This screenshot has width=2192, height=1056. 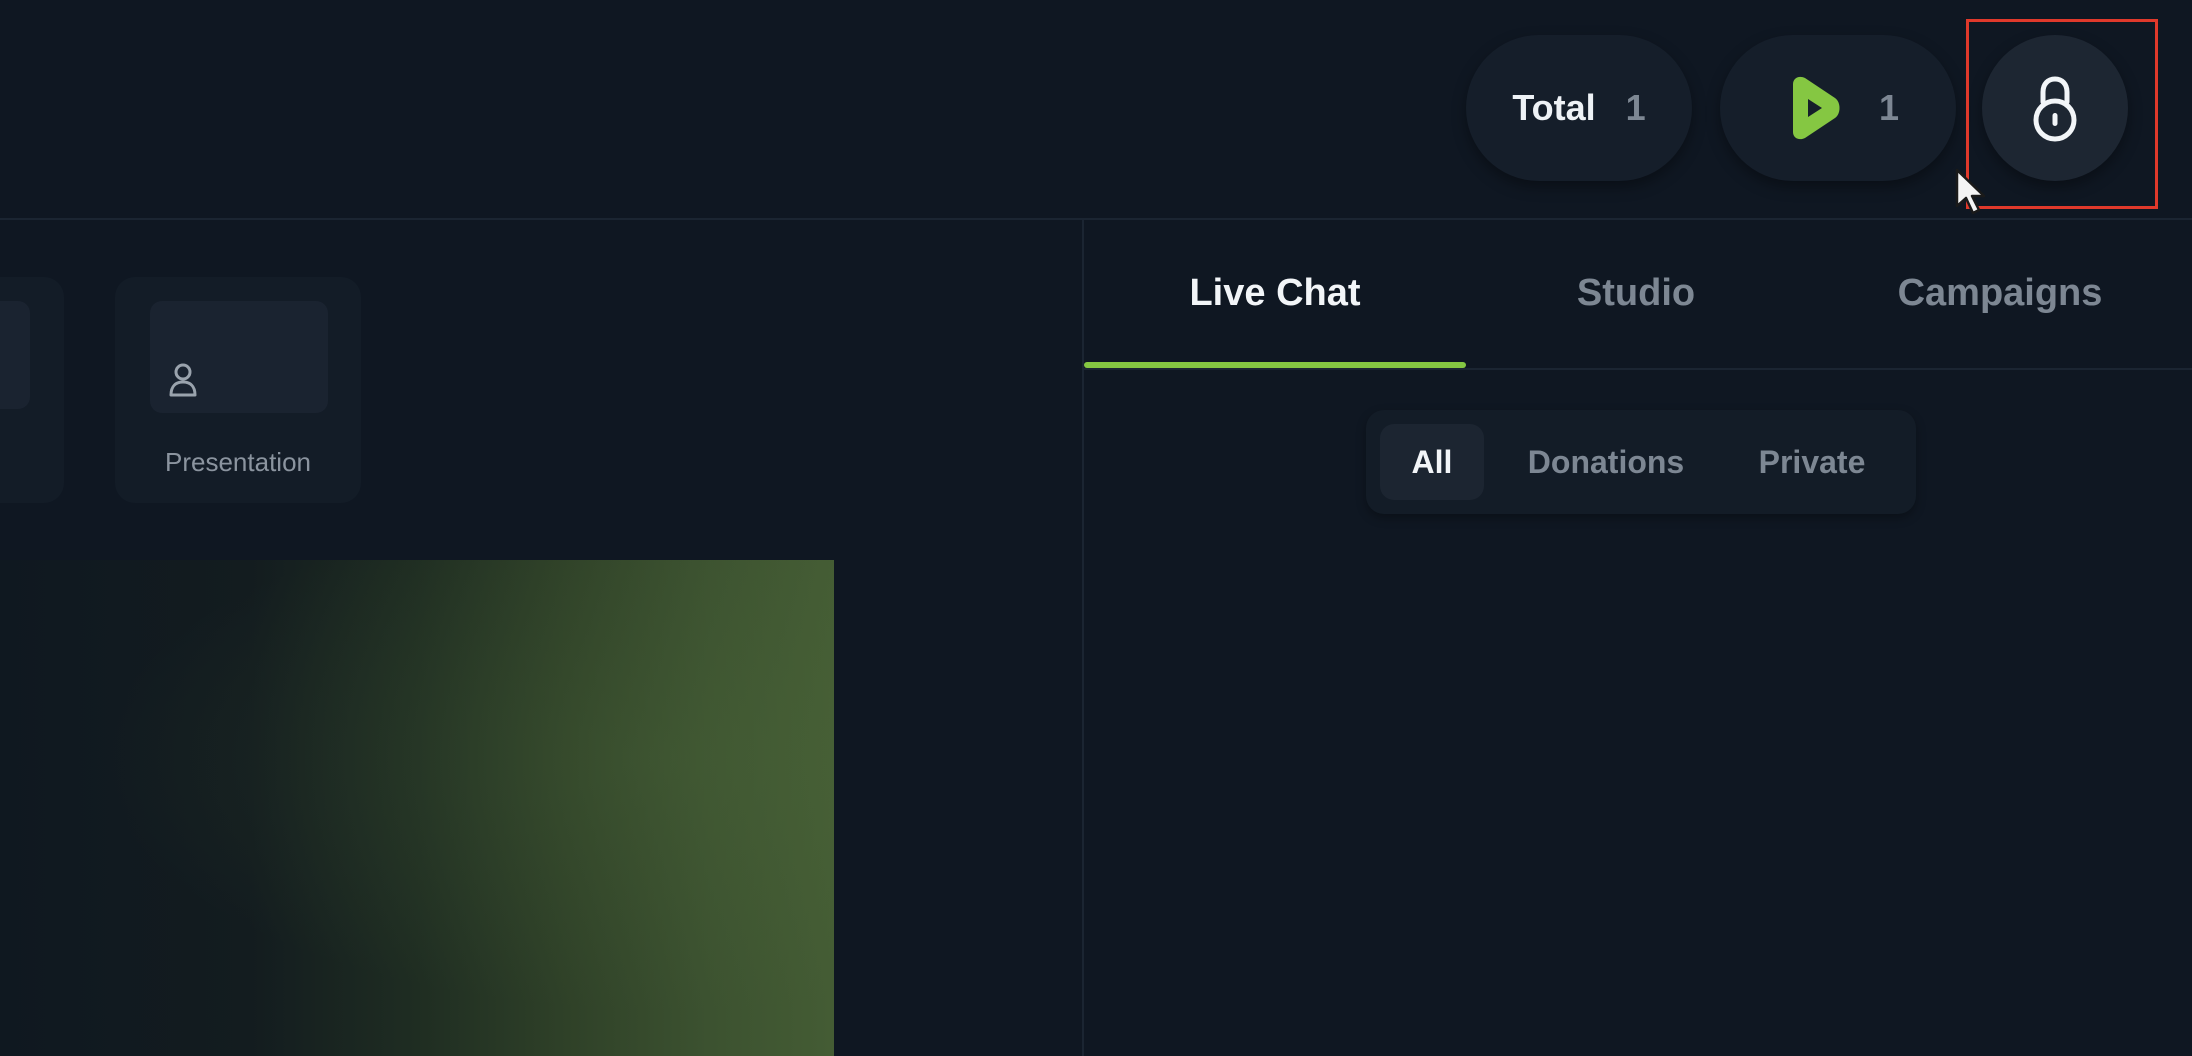 What do you see at coordinates (1816, 108) in the screenshot?
I see `rumble-play-icon` at bounding box center [1816, 108].